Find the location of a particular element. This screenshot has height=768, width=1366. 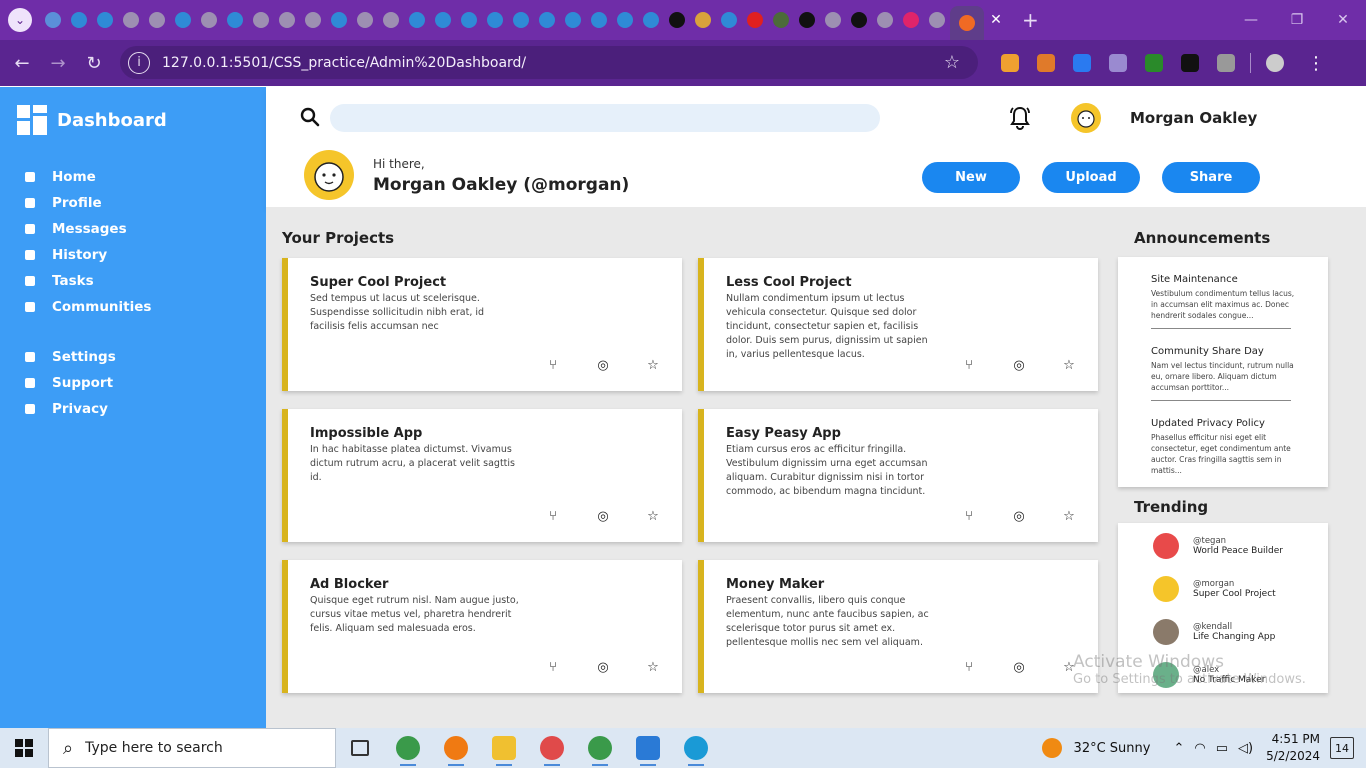

trending-item: @kendall Life Changing App is located at coordinates (1214, 632).